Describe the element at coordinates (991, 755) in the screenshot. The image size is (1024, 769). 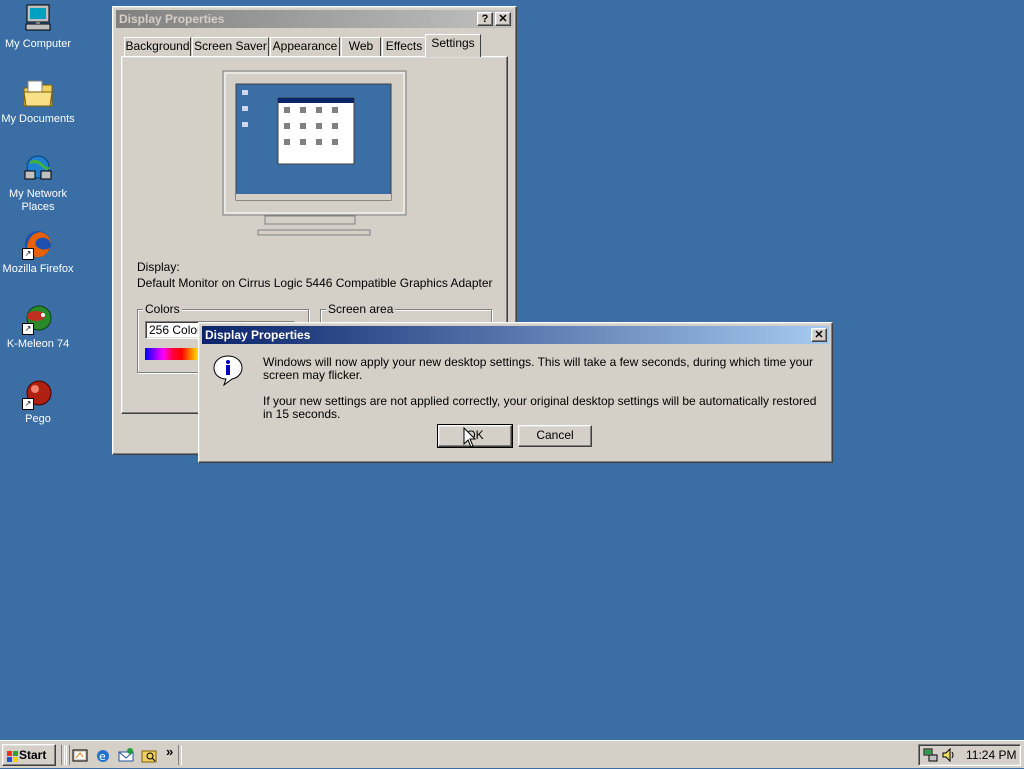
I see `clock: 11:24 PM` at that location.